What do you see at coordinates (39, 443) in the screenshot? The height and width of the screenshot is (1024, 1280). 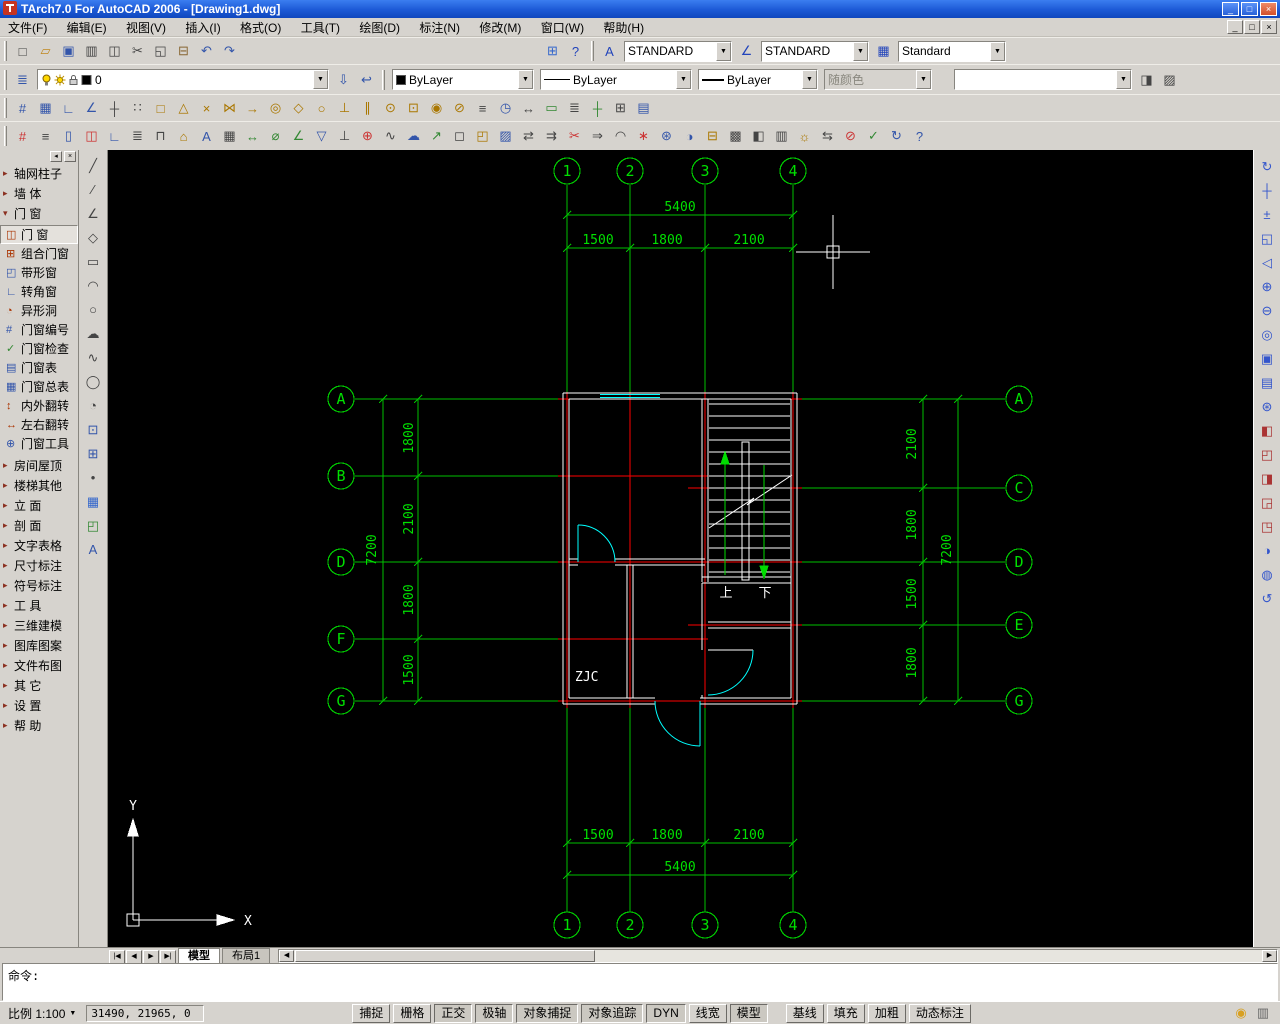 I see `palette-item-door-window-tools: ⊕ 门窗工具` at bounding box center [39, 443].